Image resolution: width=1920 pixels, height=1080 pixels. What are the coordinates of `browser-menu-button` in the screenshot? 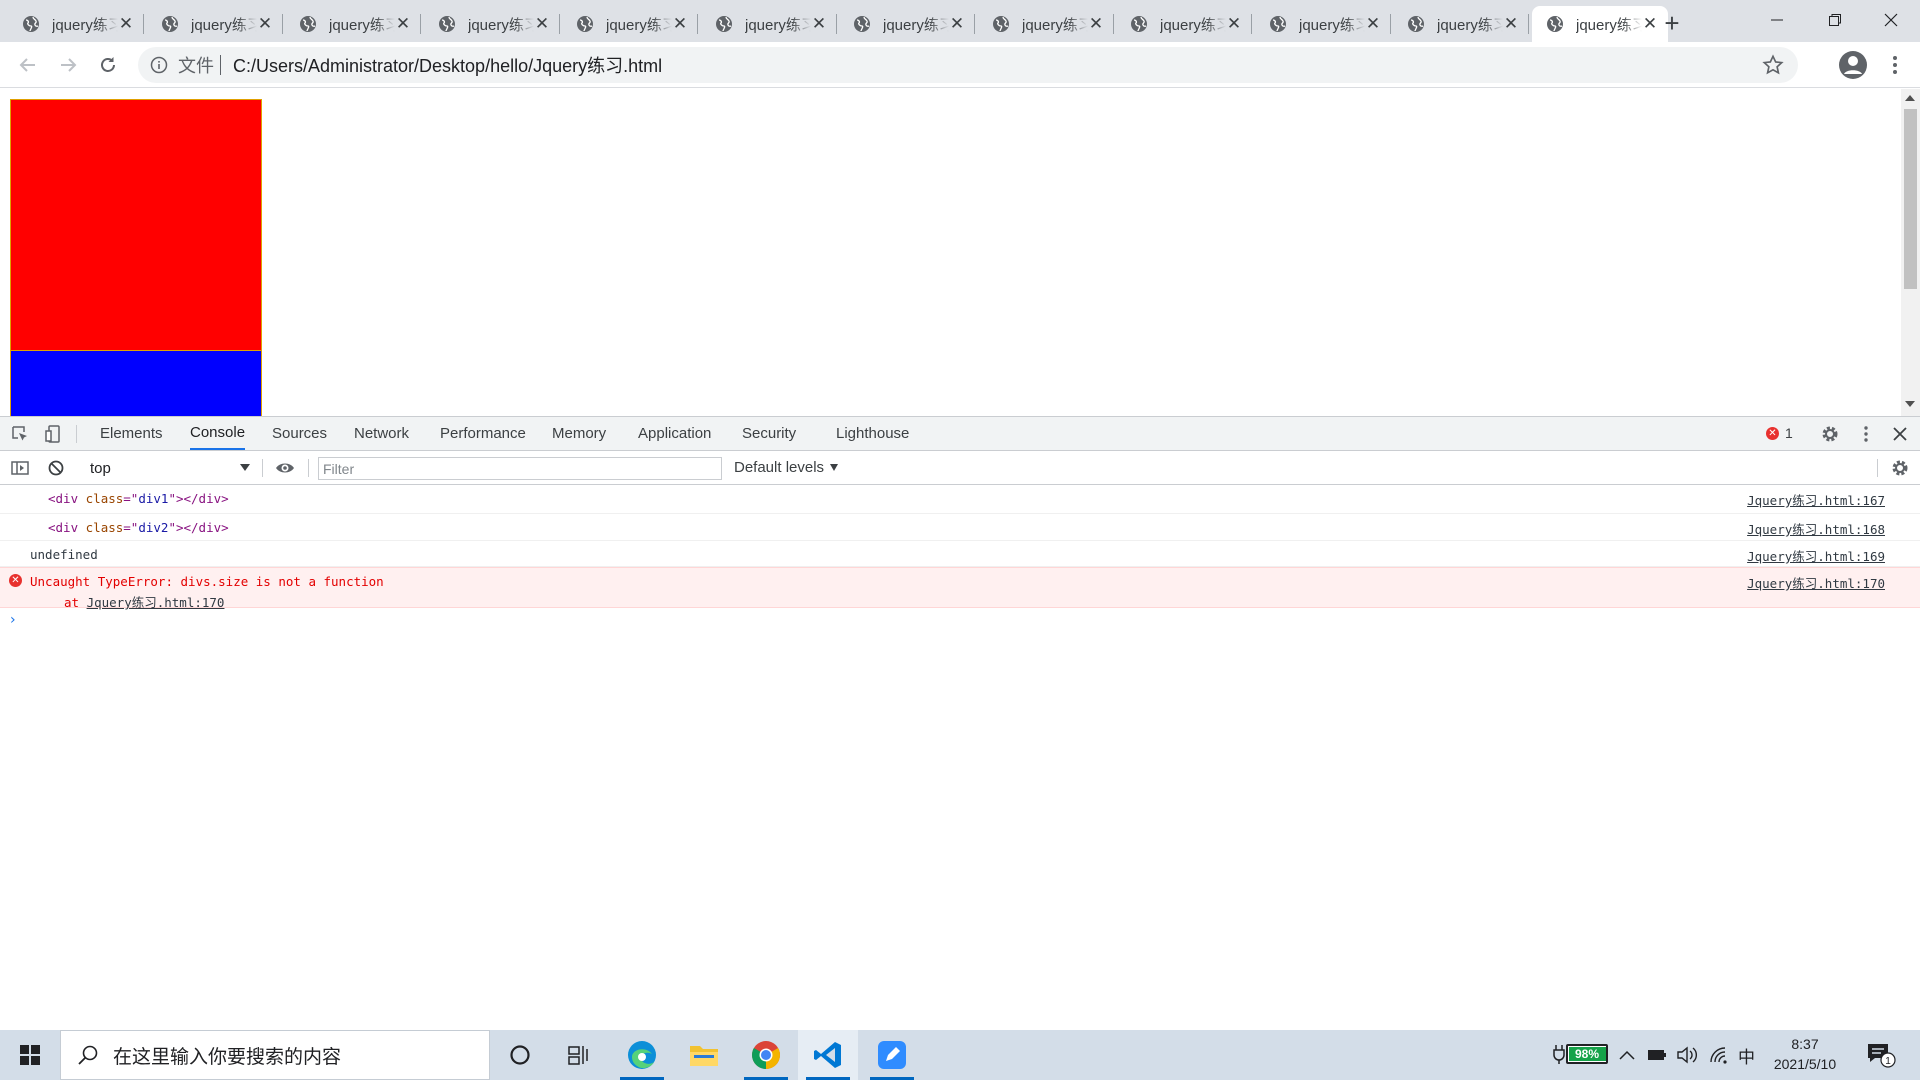 It's located at (1895, 65).